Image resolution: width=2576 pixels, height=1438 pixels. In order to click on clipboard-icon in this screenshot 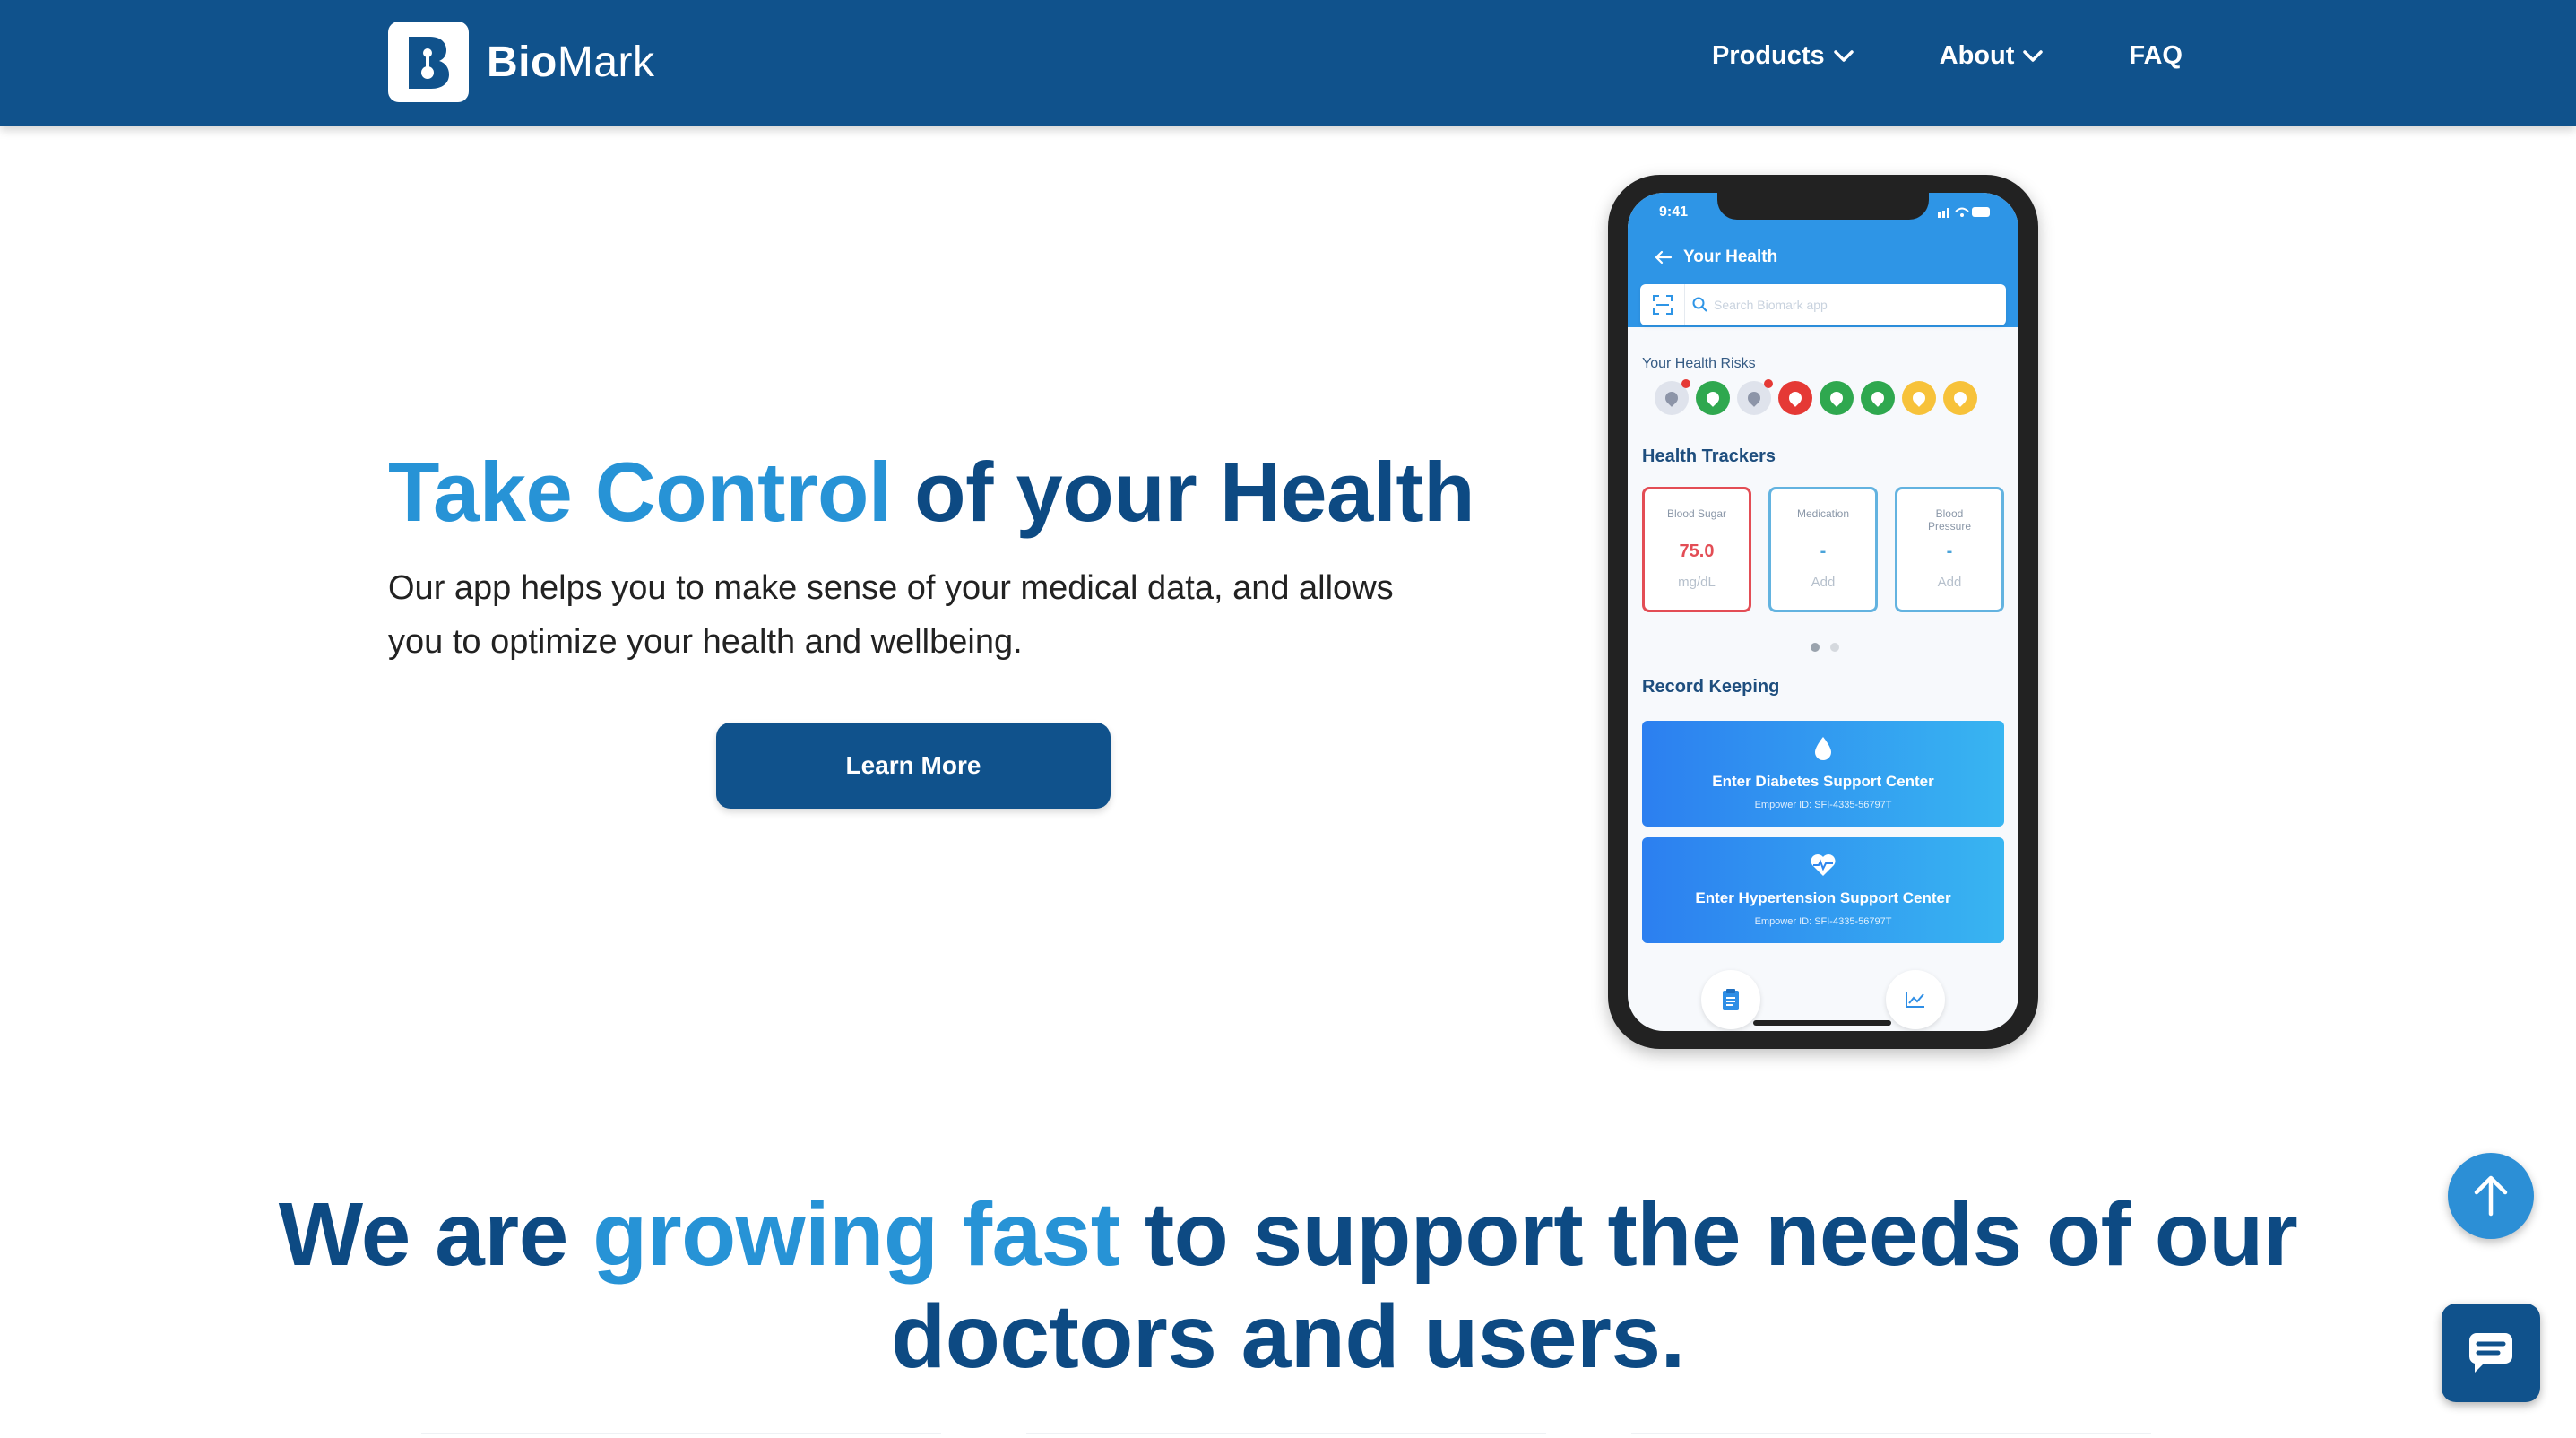, I will do `click(1731, 999)`.